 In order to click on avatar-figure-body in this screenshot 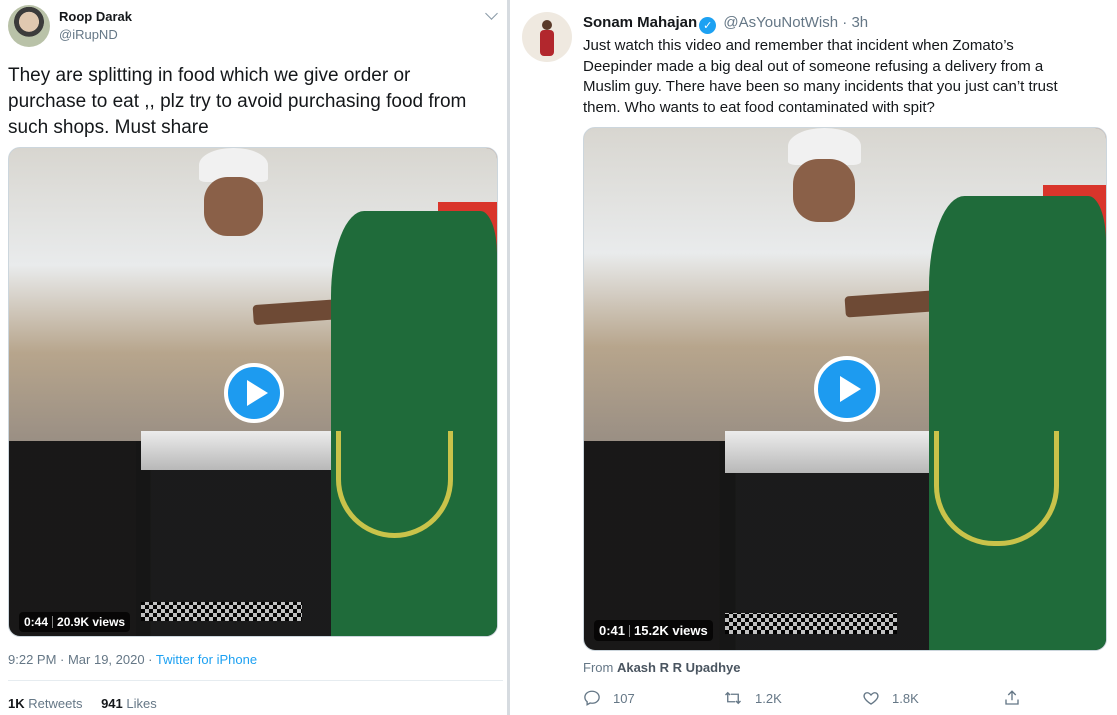, I will do `click(547, 43)`.